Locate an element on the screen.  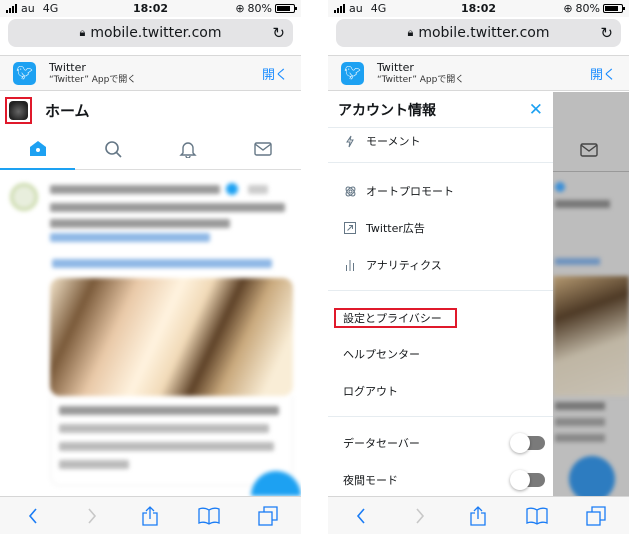
menu-item-twitter-ads: Twitter広告 is located at coordinates (440, 228).